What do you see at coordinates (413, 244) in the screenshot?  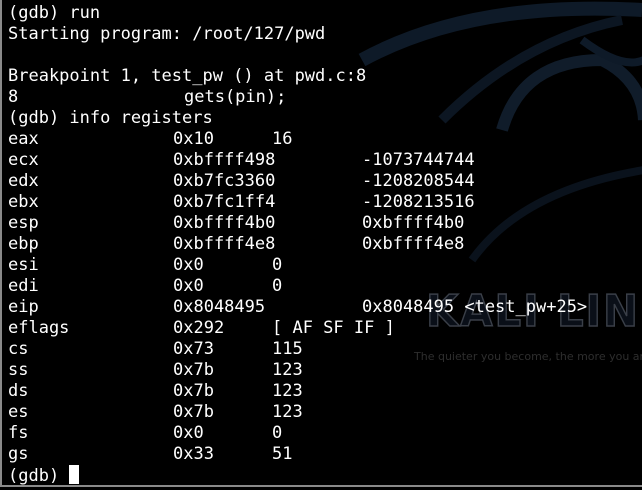 I see `register-natural-value: 0xbffff4e8` at bounding box center [413, 244].